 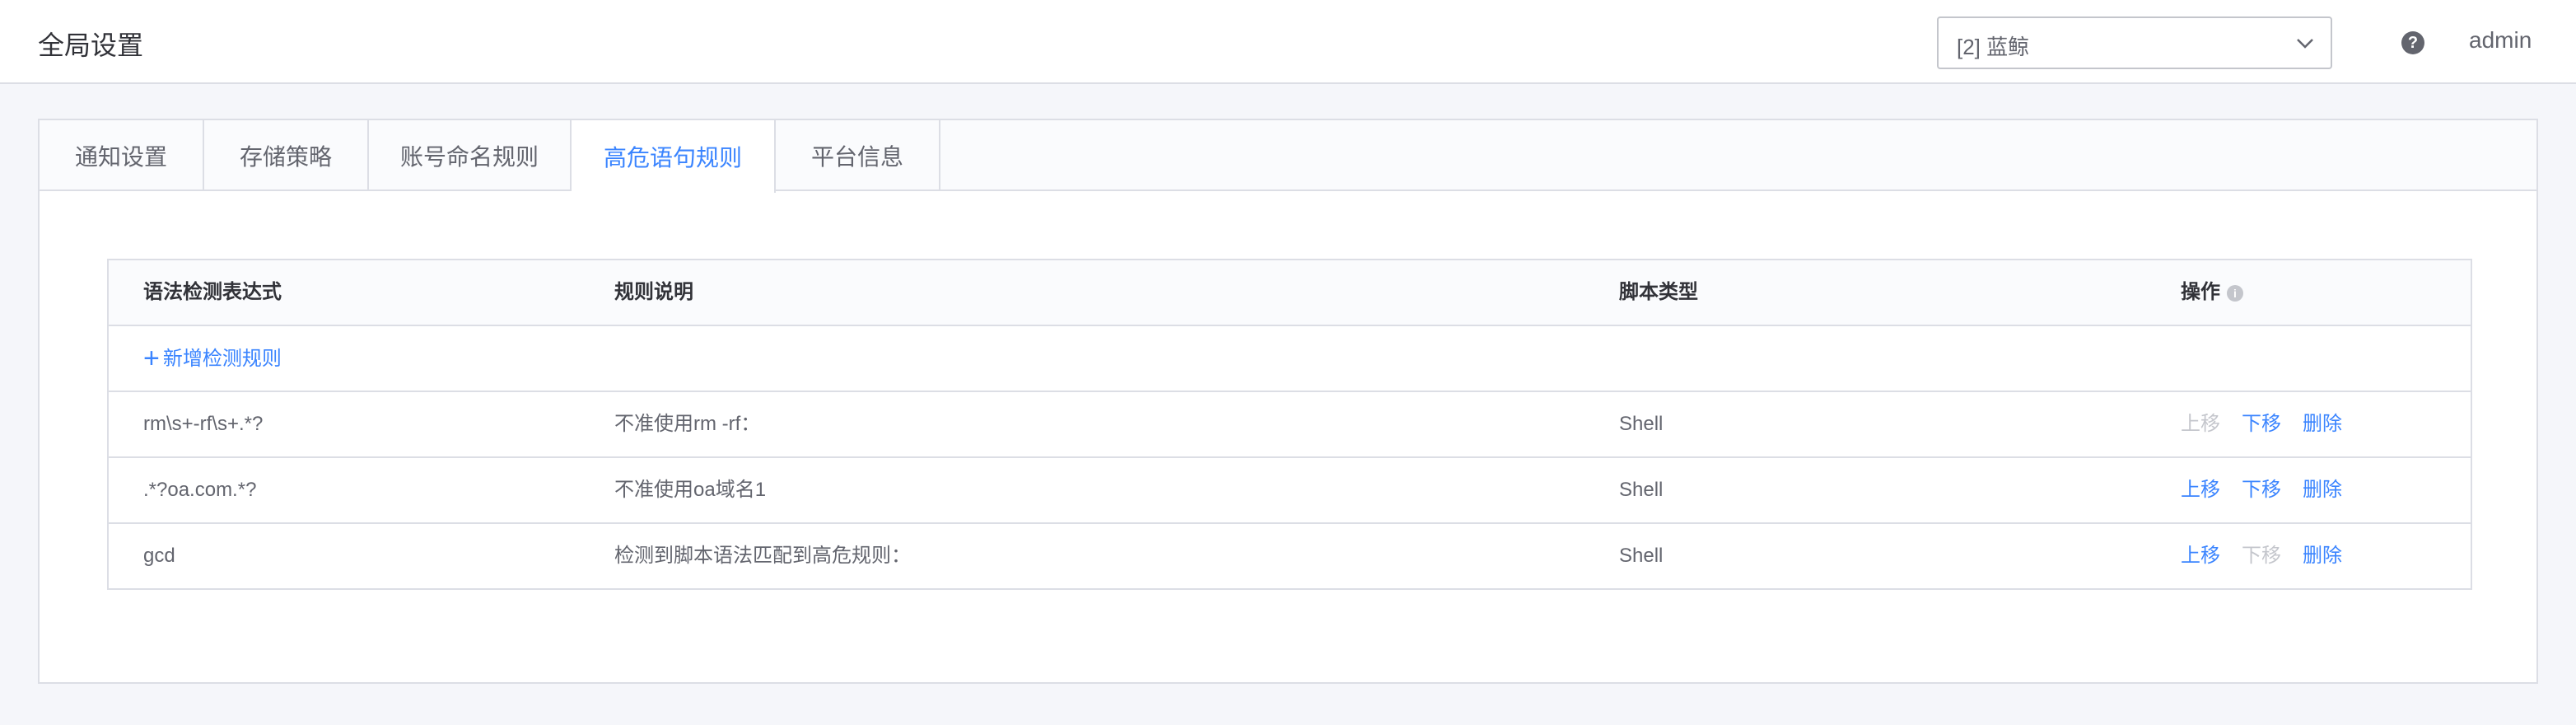 I want to click on business-select-value: [2] 蓝鲸, so click(x=1993, y=47).